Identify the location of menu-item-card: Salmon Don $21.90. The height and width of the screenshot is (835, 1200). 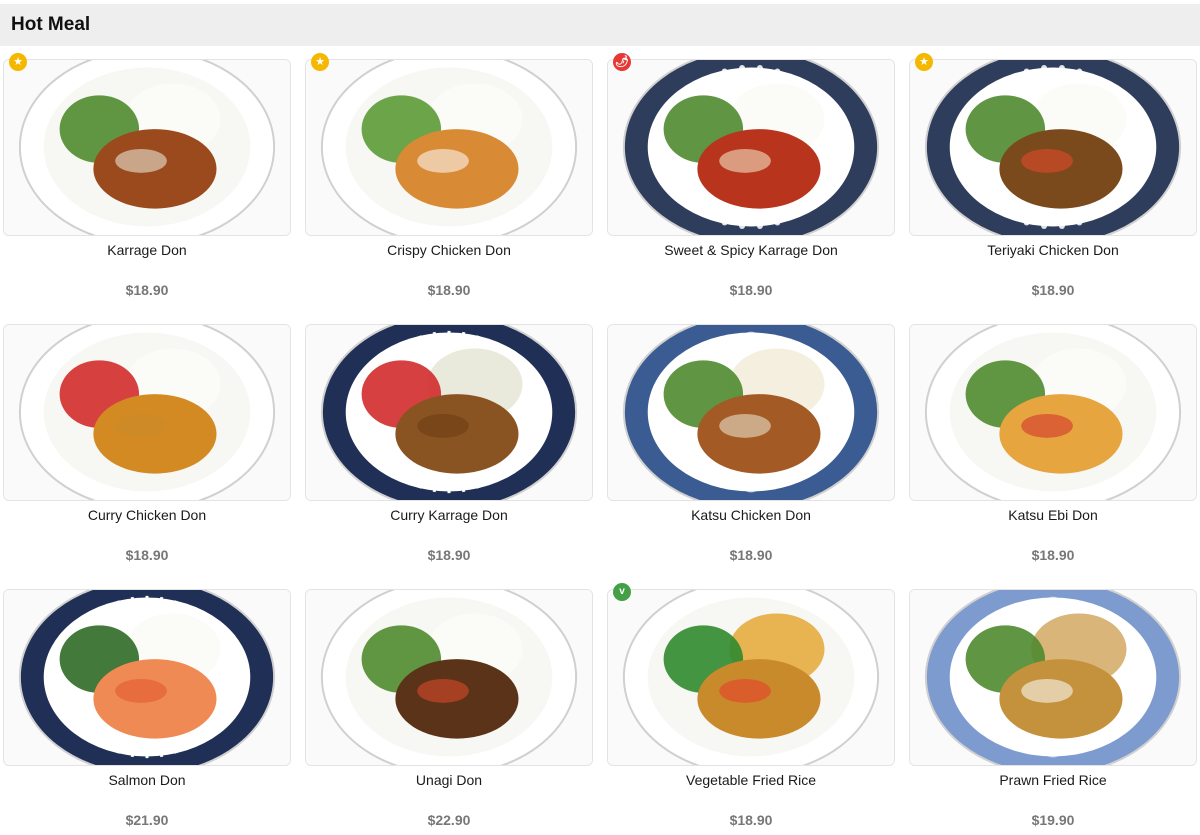
(147, 712).